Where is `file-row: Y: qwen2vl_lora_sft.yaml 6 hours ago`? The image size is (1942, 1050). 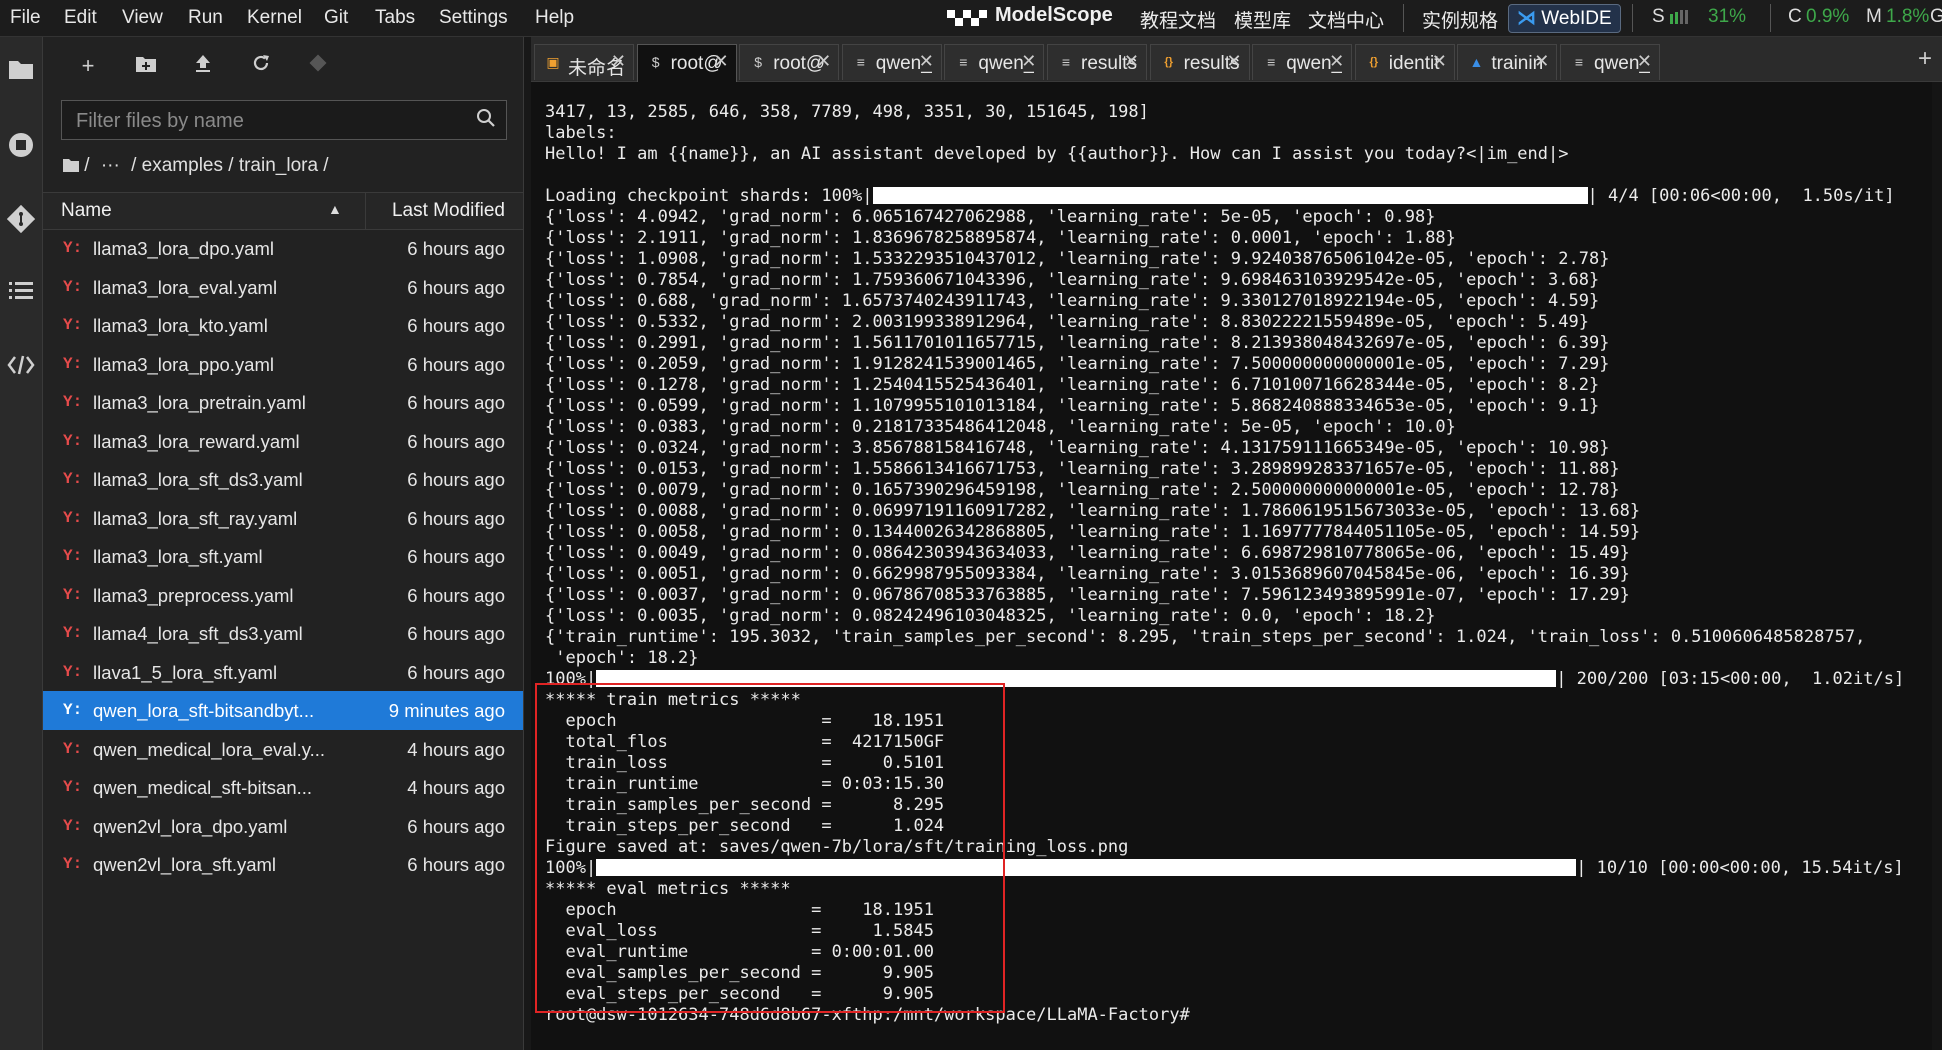 file-row: Y: qwen2vl_lora_sft.yaml 6 hours ago is located at coordinates (283, 864).